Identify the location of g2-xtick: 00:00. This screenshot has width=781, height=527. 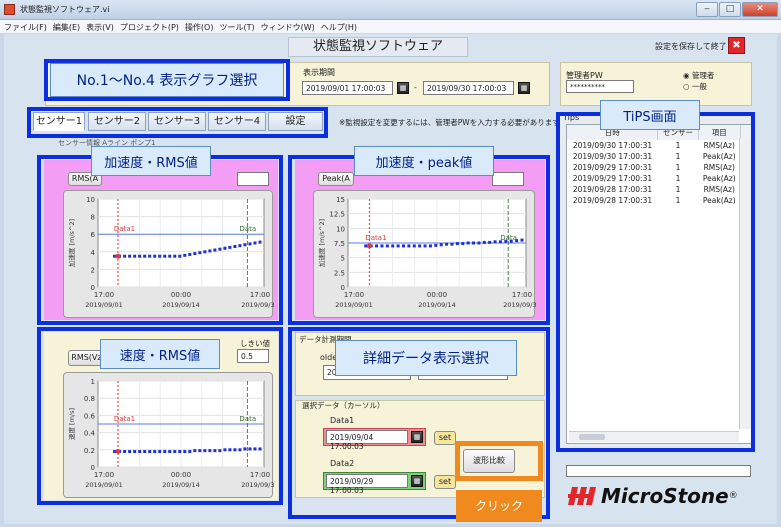
(437, 295).